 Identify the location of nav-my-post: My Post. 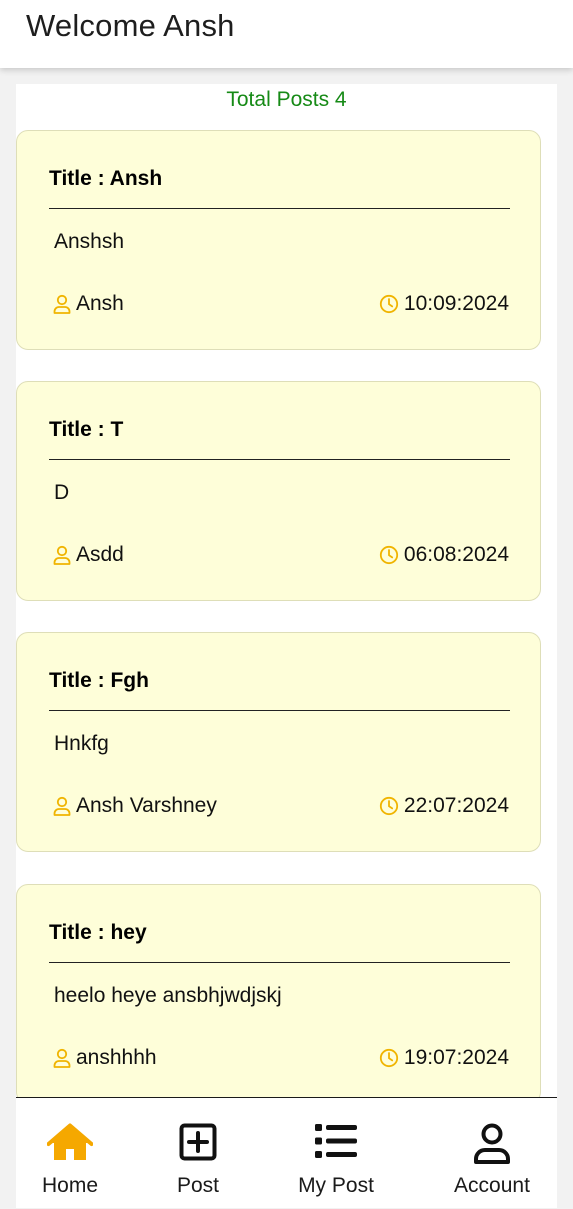
(336, 1153).